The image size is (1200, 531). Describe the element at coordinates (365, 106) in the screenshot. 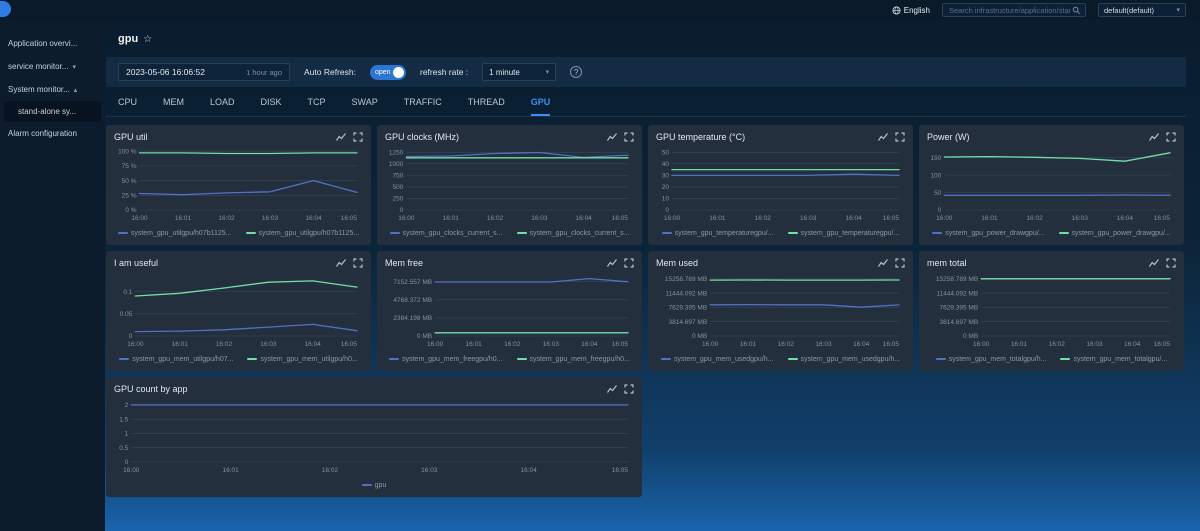

I see `tab-swap: SWAP` at that location.